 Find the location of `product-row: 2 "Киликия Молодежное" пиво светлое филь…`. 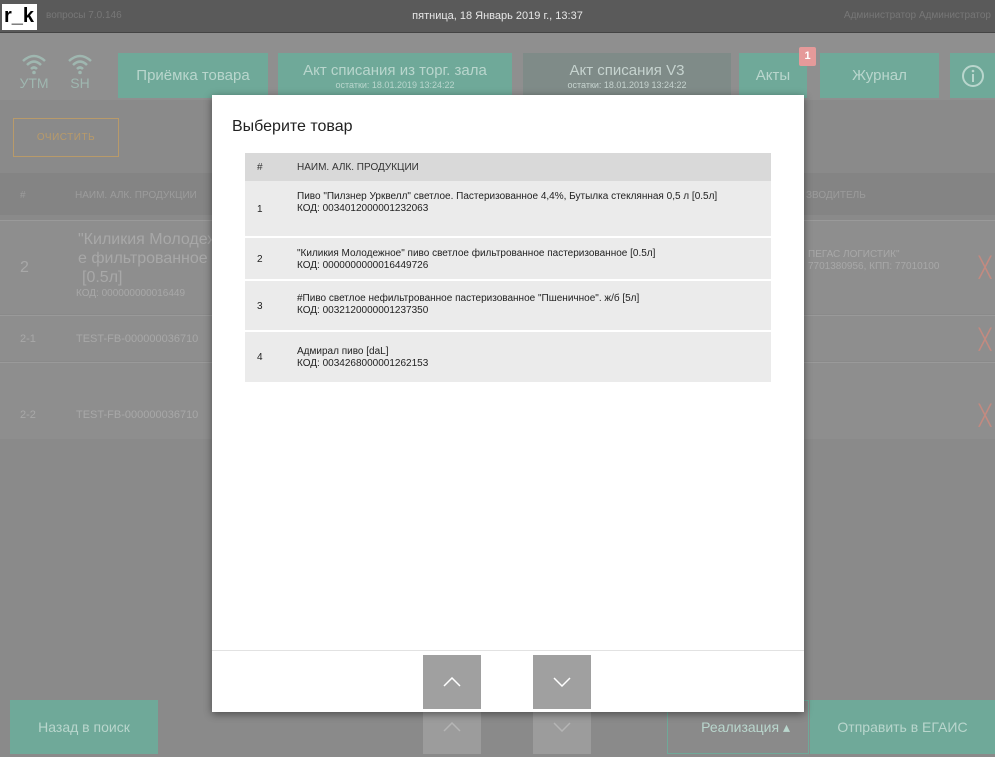

product-row: 2 "Киликия Молодежное" пиво светлое филь… is located at coordinates (508, 259).